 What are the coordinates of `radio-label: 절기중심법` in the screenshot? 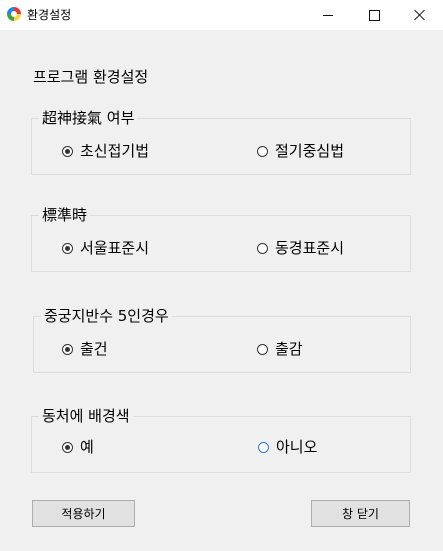 It's located at (310, 151).